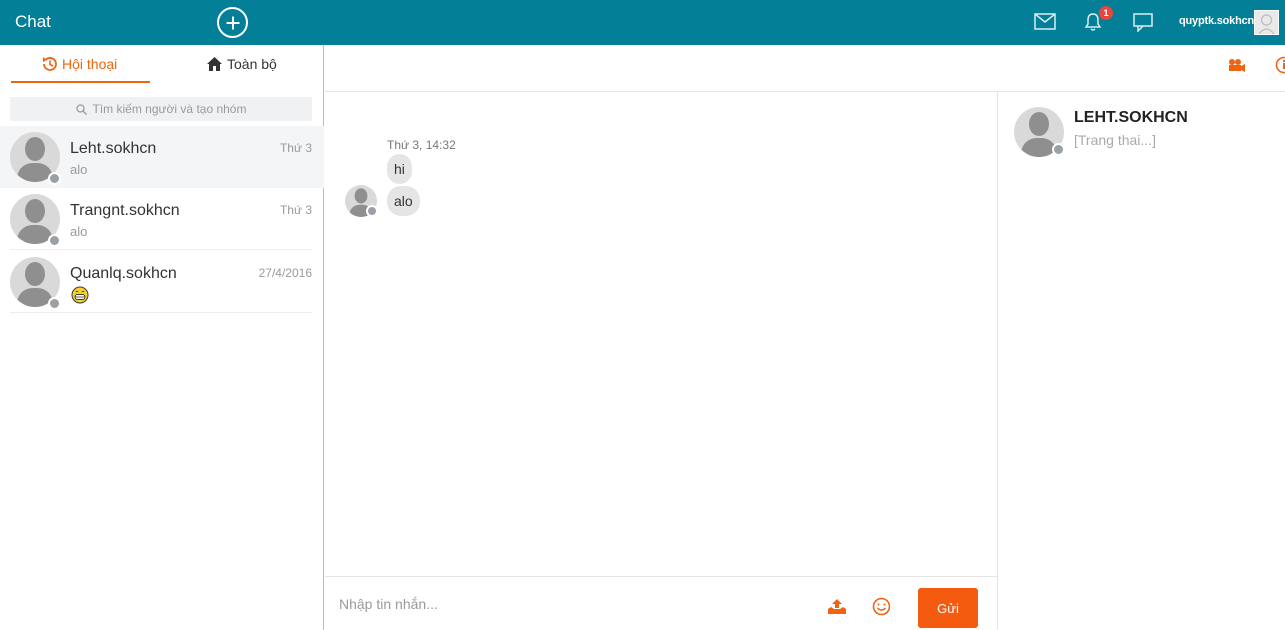 Image resolution: width=1285 pixels, height=630 pixels. Describe the element at coordinates (80, 82) in the screenshot. I see `active-tab-indicator` at that location.